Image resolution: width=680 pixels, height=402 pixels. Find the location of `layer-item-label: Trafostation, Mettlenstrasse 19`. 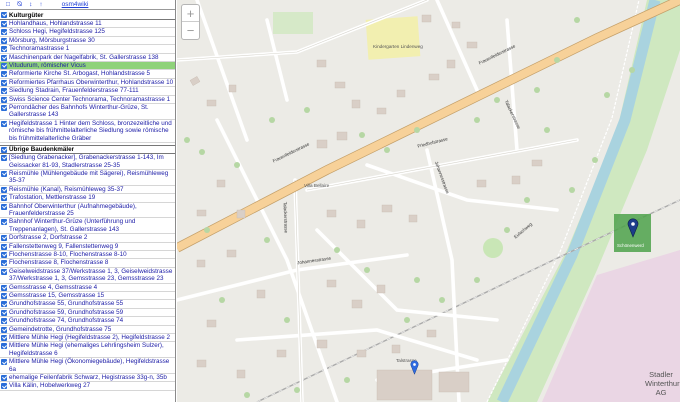

layer-item-label: Trafostation, Mettlenstrasse 19 is located at coordinates (52, 198).